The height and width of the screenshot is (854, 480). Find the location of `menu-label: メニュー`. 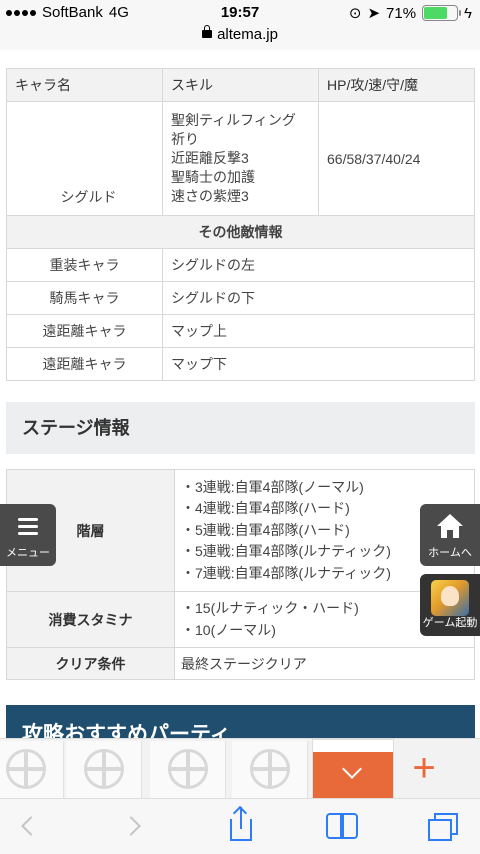

menu-label: メニュー is located at coordinates (28, 553).